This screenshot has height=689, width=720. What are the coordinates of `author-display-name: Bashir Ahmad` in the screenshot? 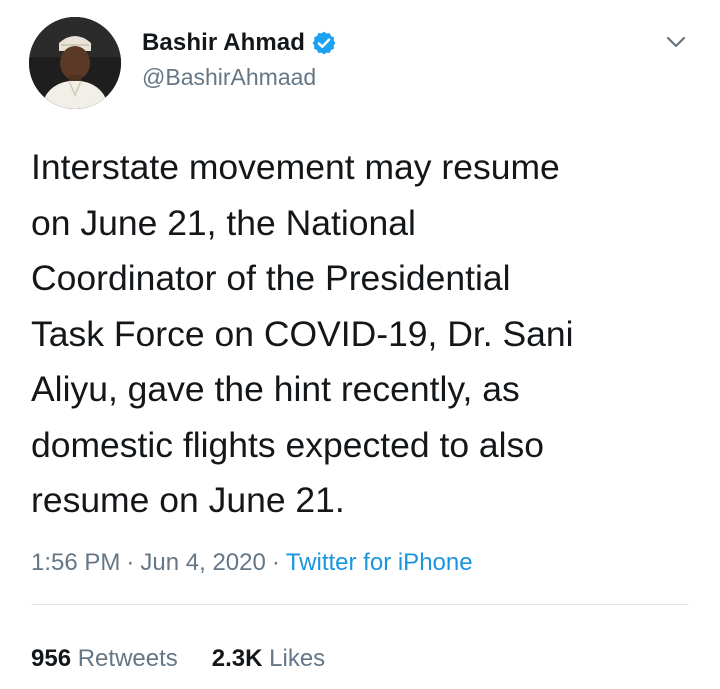 It's located at (223, 43).